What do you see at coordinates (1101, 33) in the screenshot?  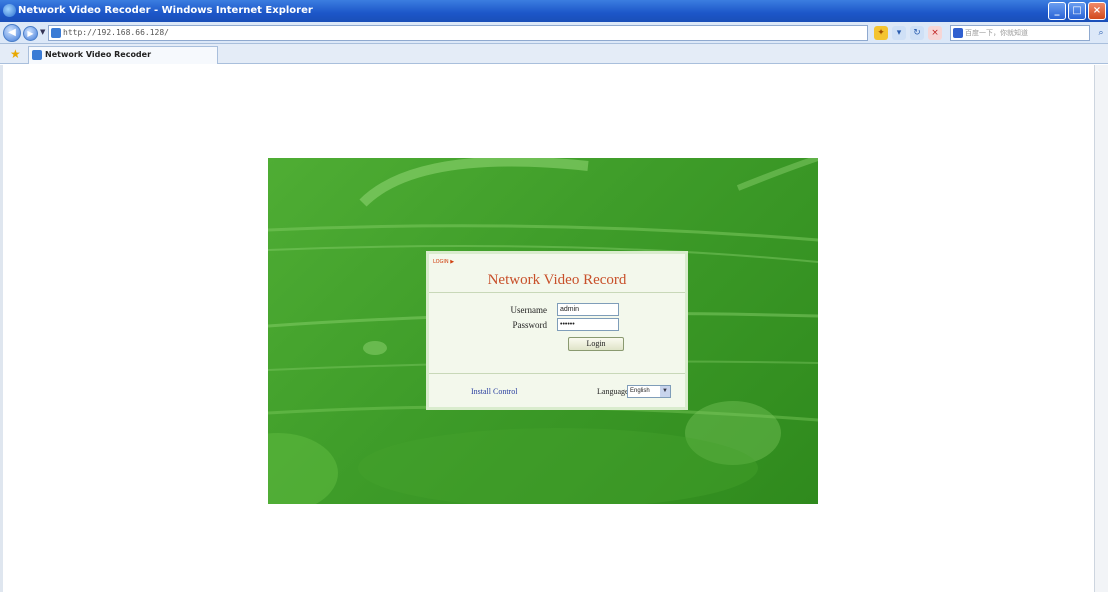 I see `search-icon: ⌕` at bounding box center [1101, 33].